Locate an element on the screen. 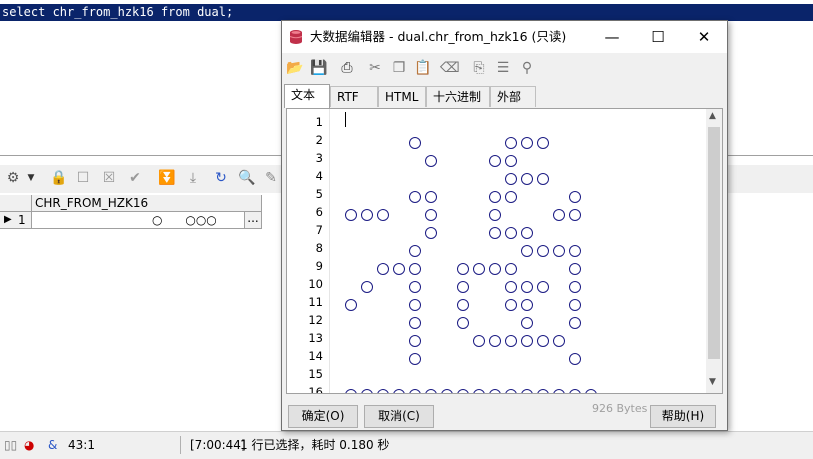 The image size is (813, 459). tab-rtf: RTF is located at coordinates (354, 96).